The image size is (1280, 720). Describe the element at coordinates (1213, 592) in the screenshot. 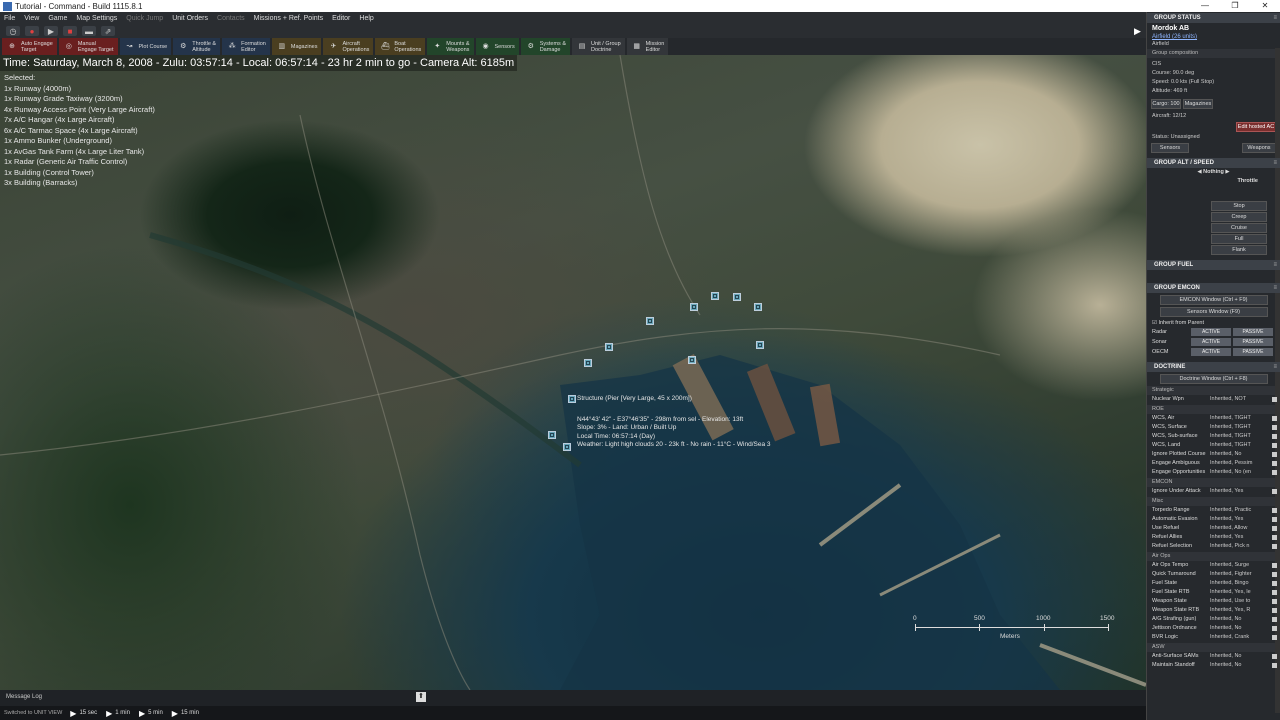

I see `doctrine-row: Fuel State RTB Inherited, Yes, le` at that location.